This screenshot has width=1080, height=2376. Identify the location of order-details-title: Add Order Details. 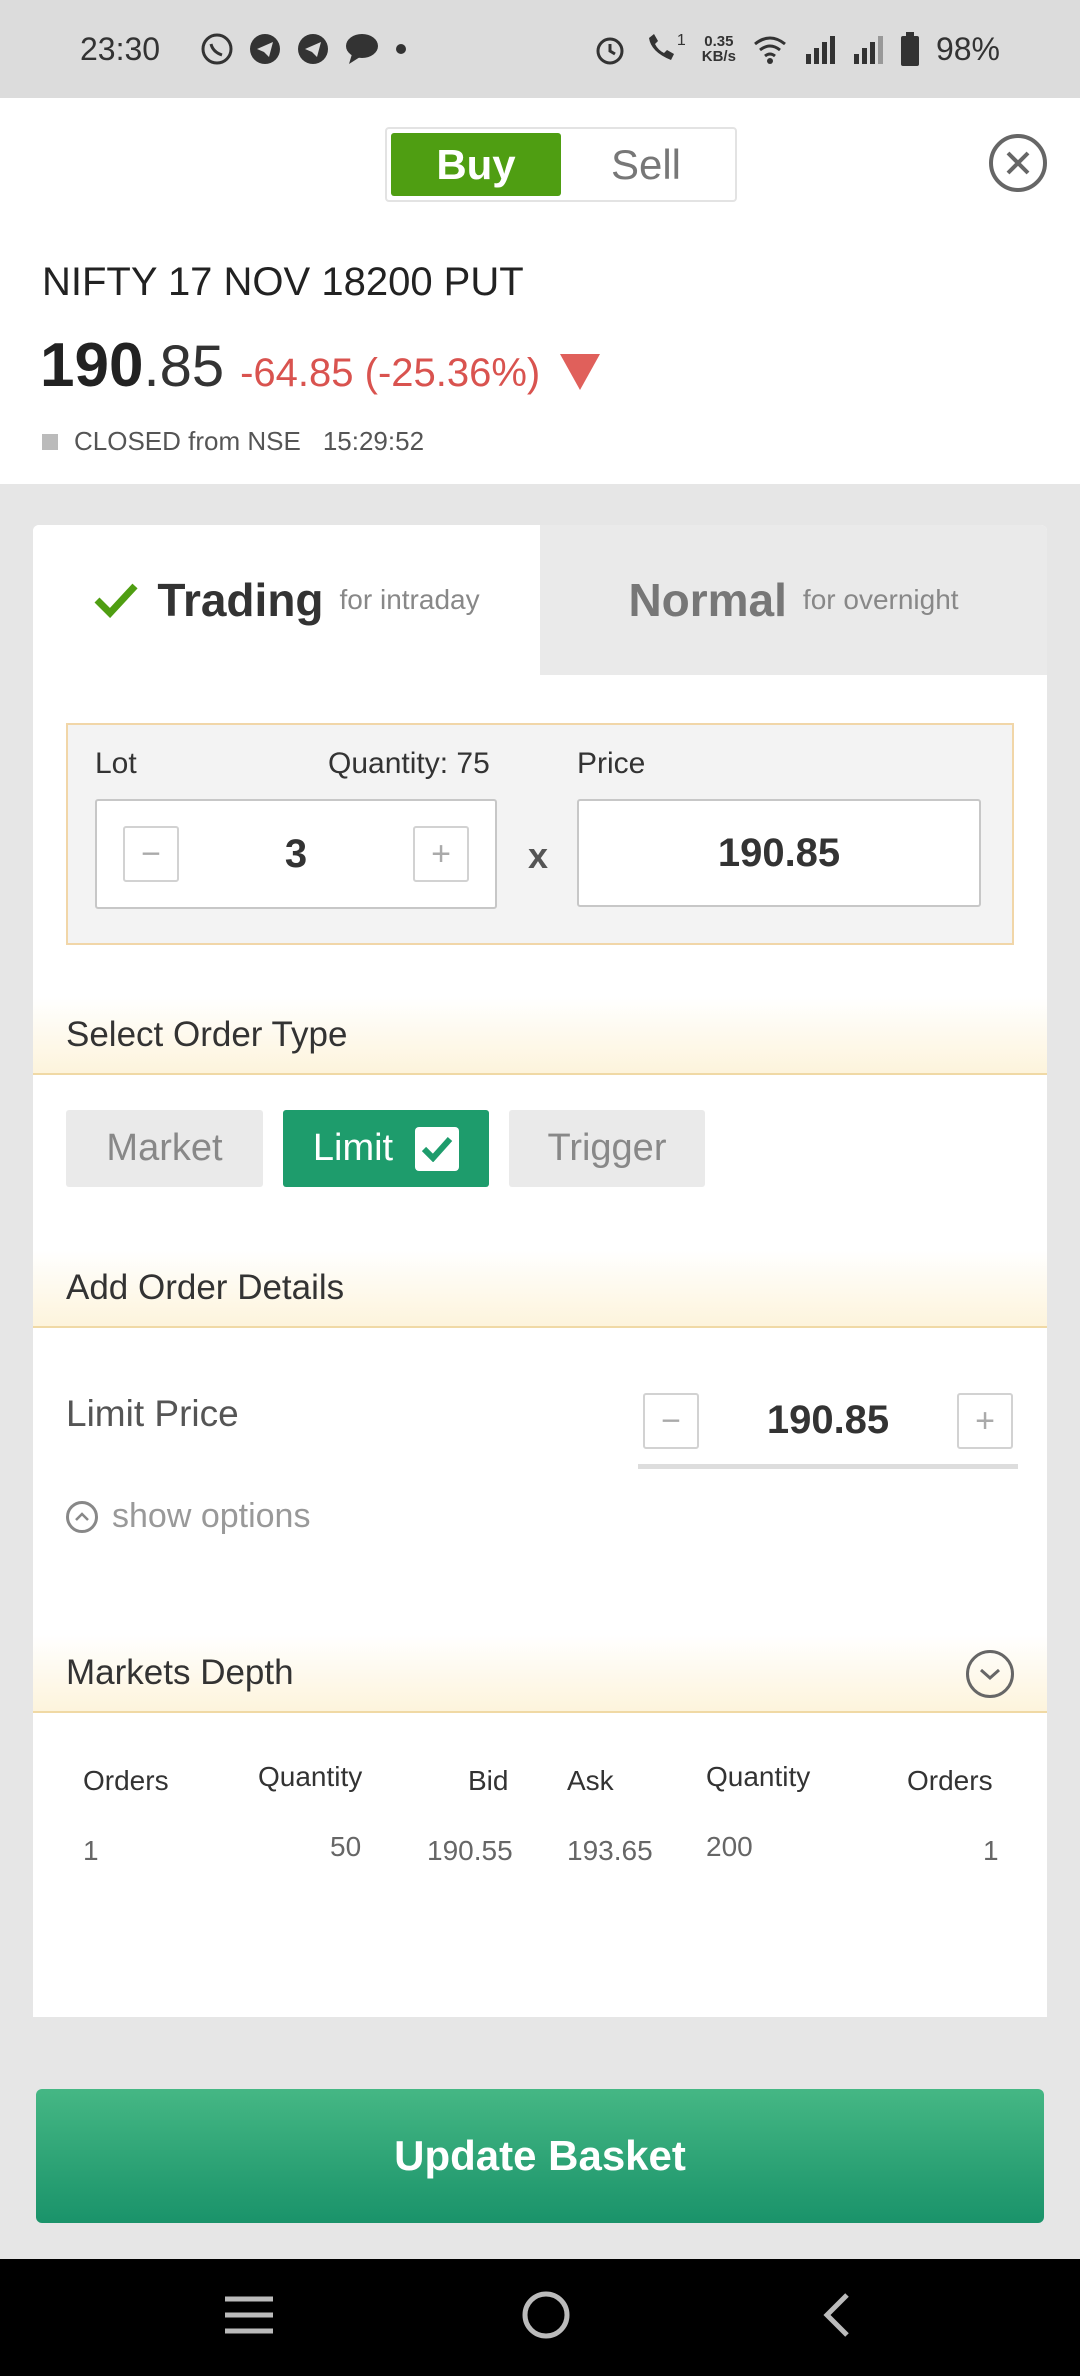
(205, 1287).